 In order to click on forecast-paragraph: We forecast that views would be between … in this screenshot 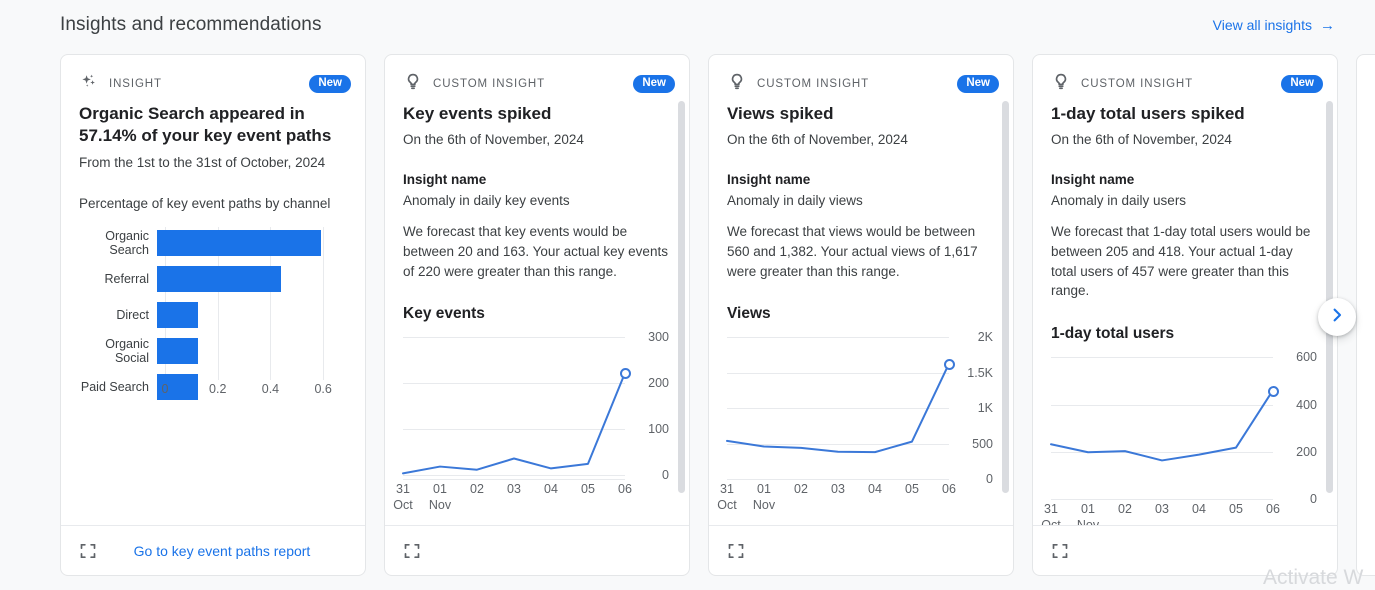, I will do `click(852, 251)`.